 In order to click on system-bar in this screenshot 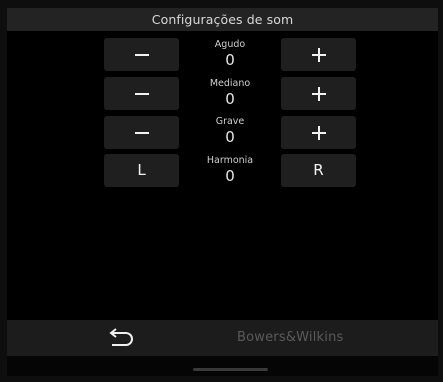, I will do `click(222, 366)`.